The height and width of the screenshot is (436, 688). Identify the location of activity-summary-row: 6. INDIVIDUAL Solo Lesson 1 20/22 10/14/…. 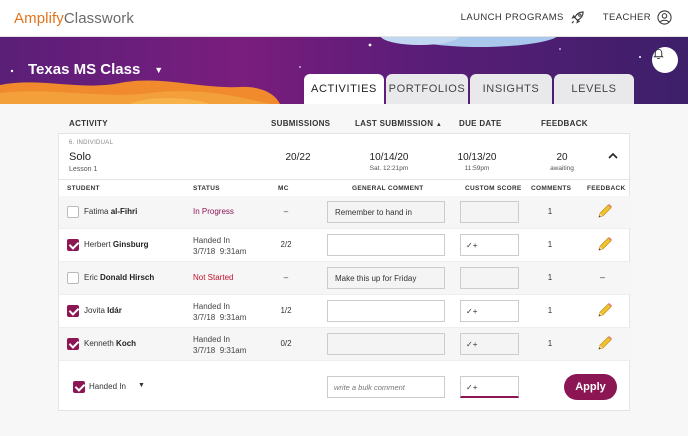
(345, 157).